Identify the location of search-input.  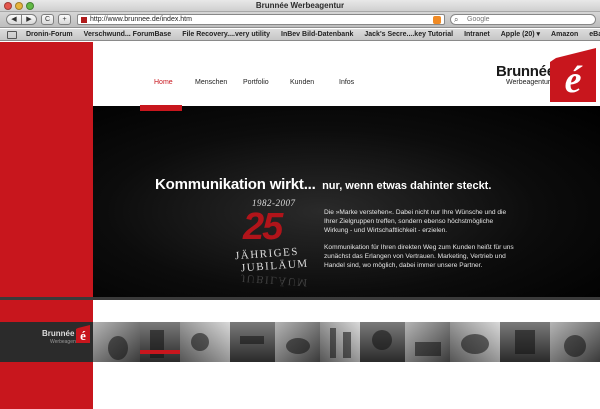
(530, 19).